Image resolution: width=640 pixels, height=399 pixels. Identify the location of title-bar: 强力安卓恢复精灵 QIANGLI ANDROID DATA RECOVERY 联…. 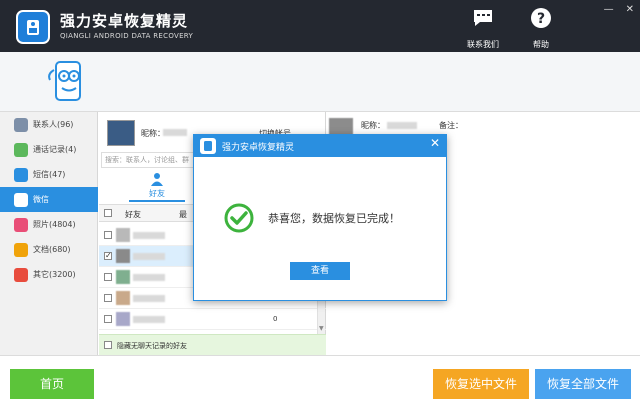
(320, 26).